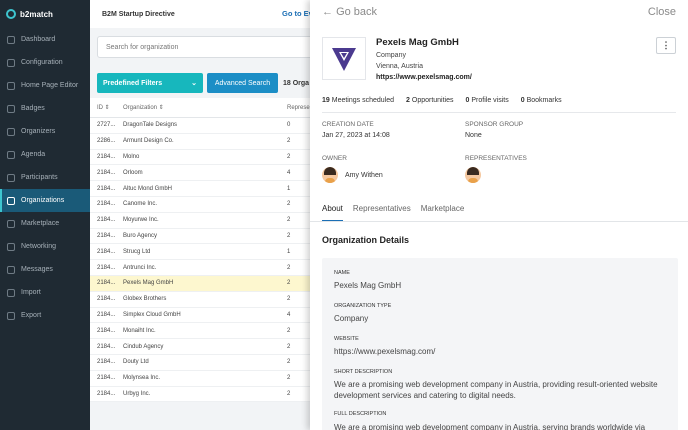 This screenshot has width=688, height=430. What do you see at coordinates (143, 346) in the screenshot?
I see `cell-organization: Cindub Agency` at bounding box center [143, 346].